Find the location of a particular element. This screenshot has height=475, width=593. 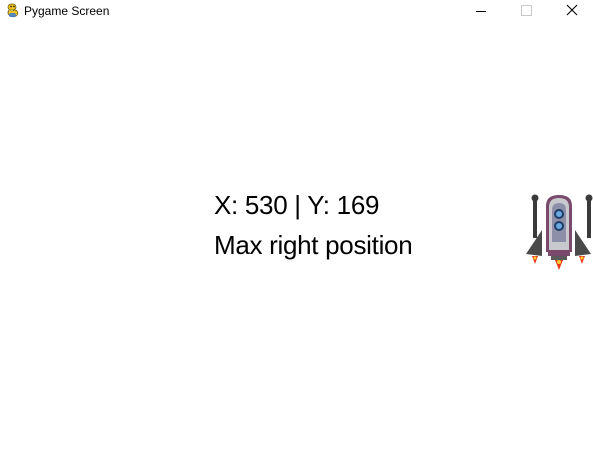

title-bar: Pygame Screen is located at coordinates (296, 11).